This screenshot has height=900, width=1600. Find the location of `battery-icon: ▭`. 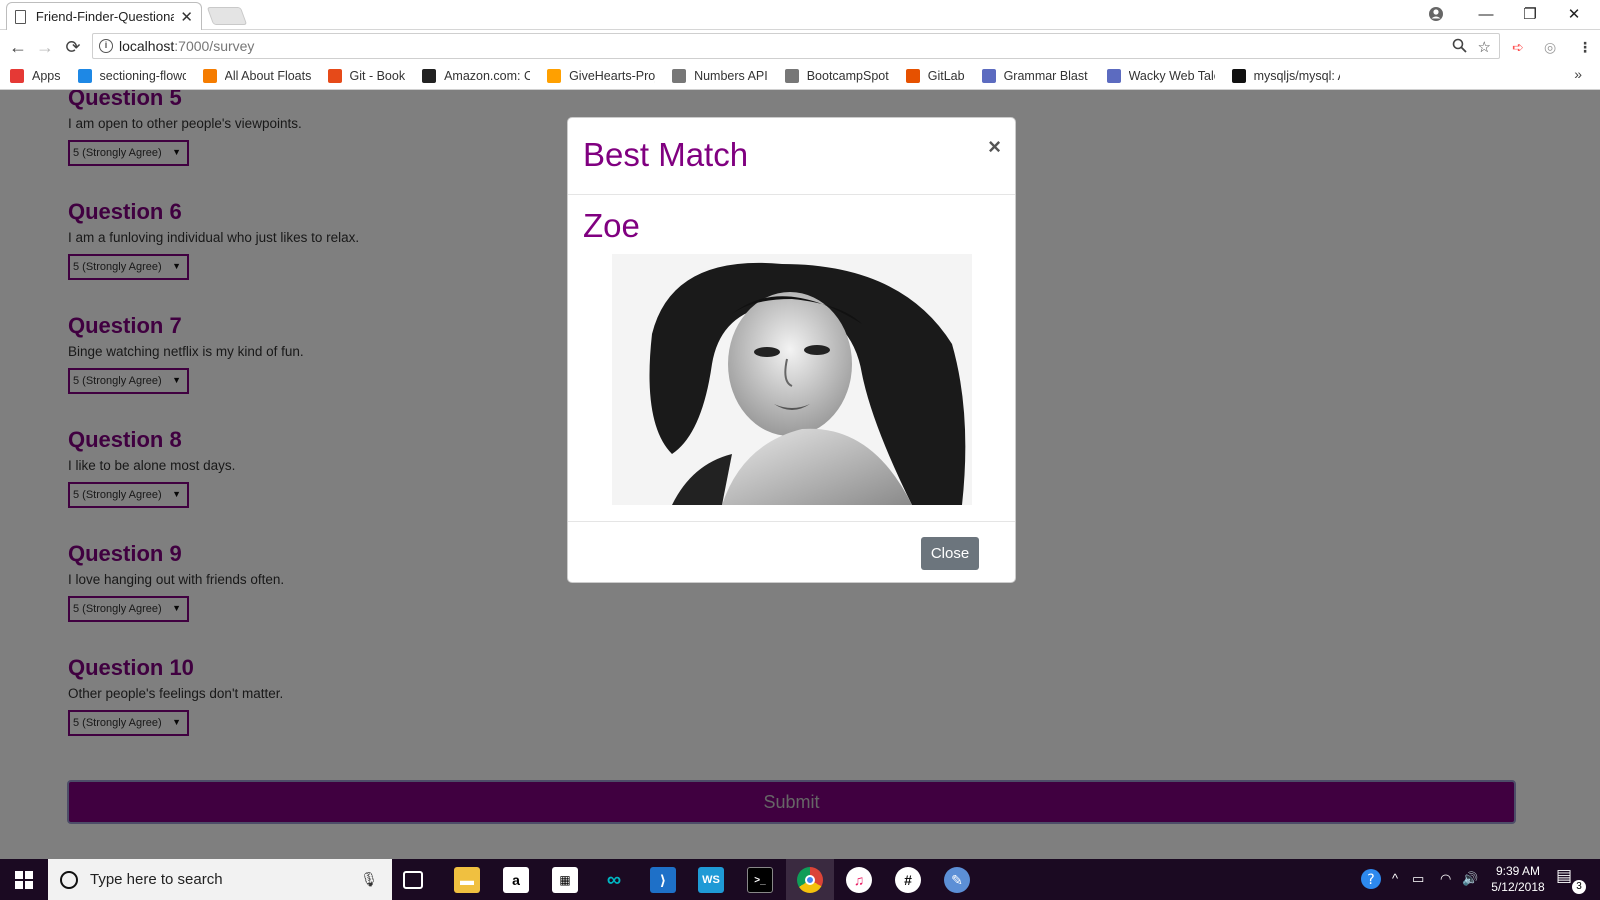

battery-icon: ▭ is located at coordinates (1418, 879).